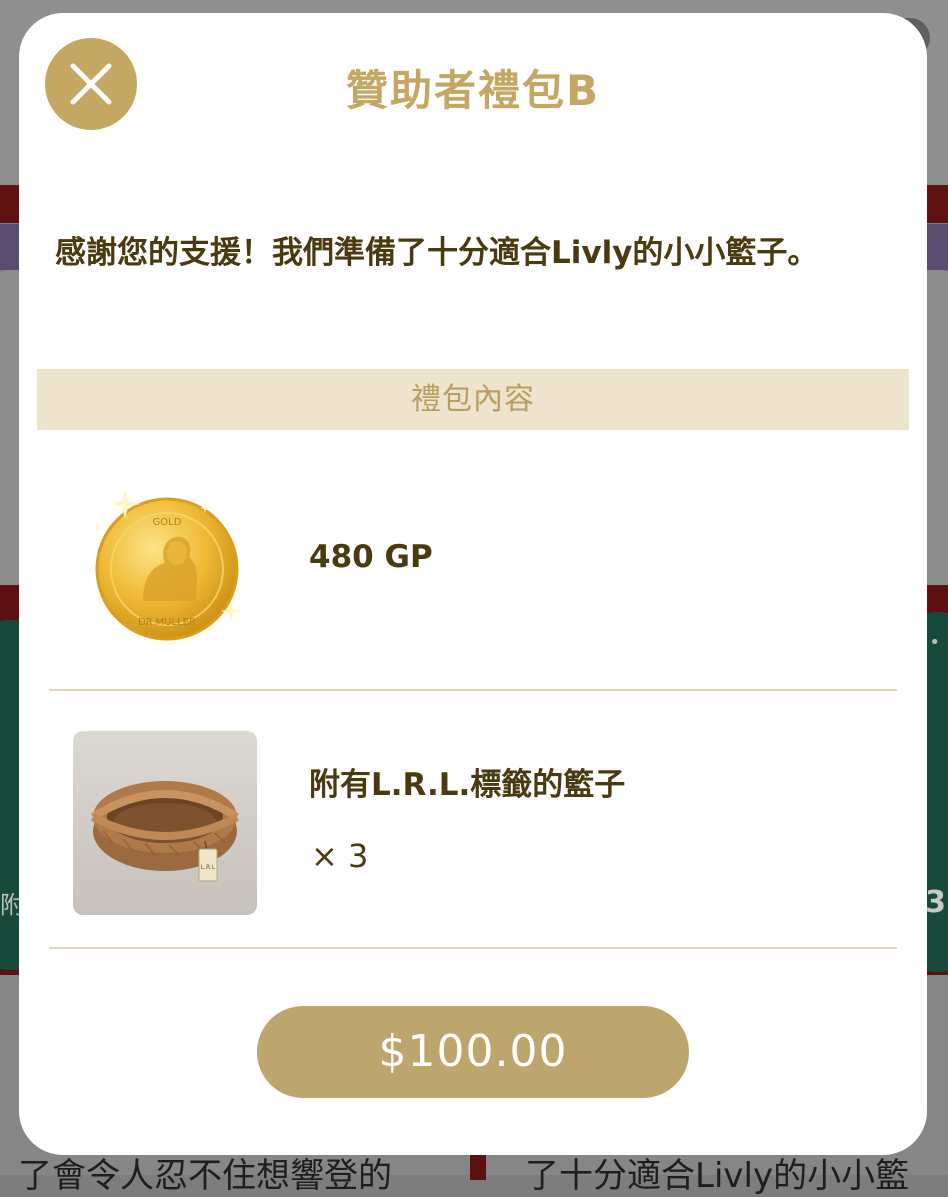 The image size is (948, 1197). I want to click on gold-coin-icon: GOLD DR.MULLER, so click(170, 568).